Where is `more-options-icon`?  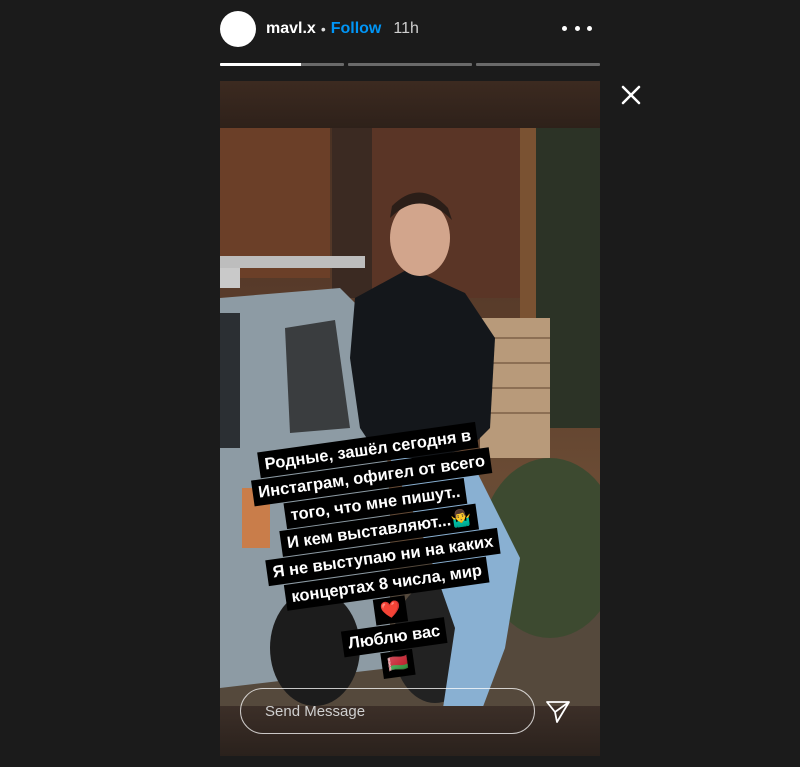
more-options-icon is located at coordinates (577, 28).